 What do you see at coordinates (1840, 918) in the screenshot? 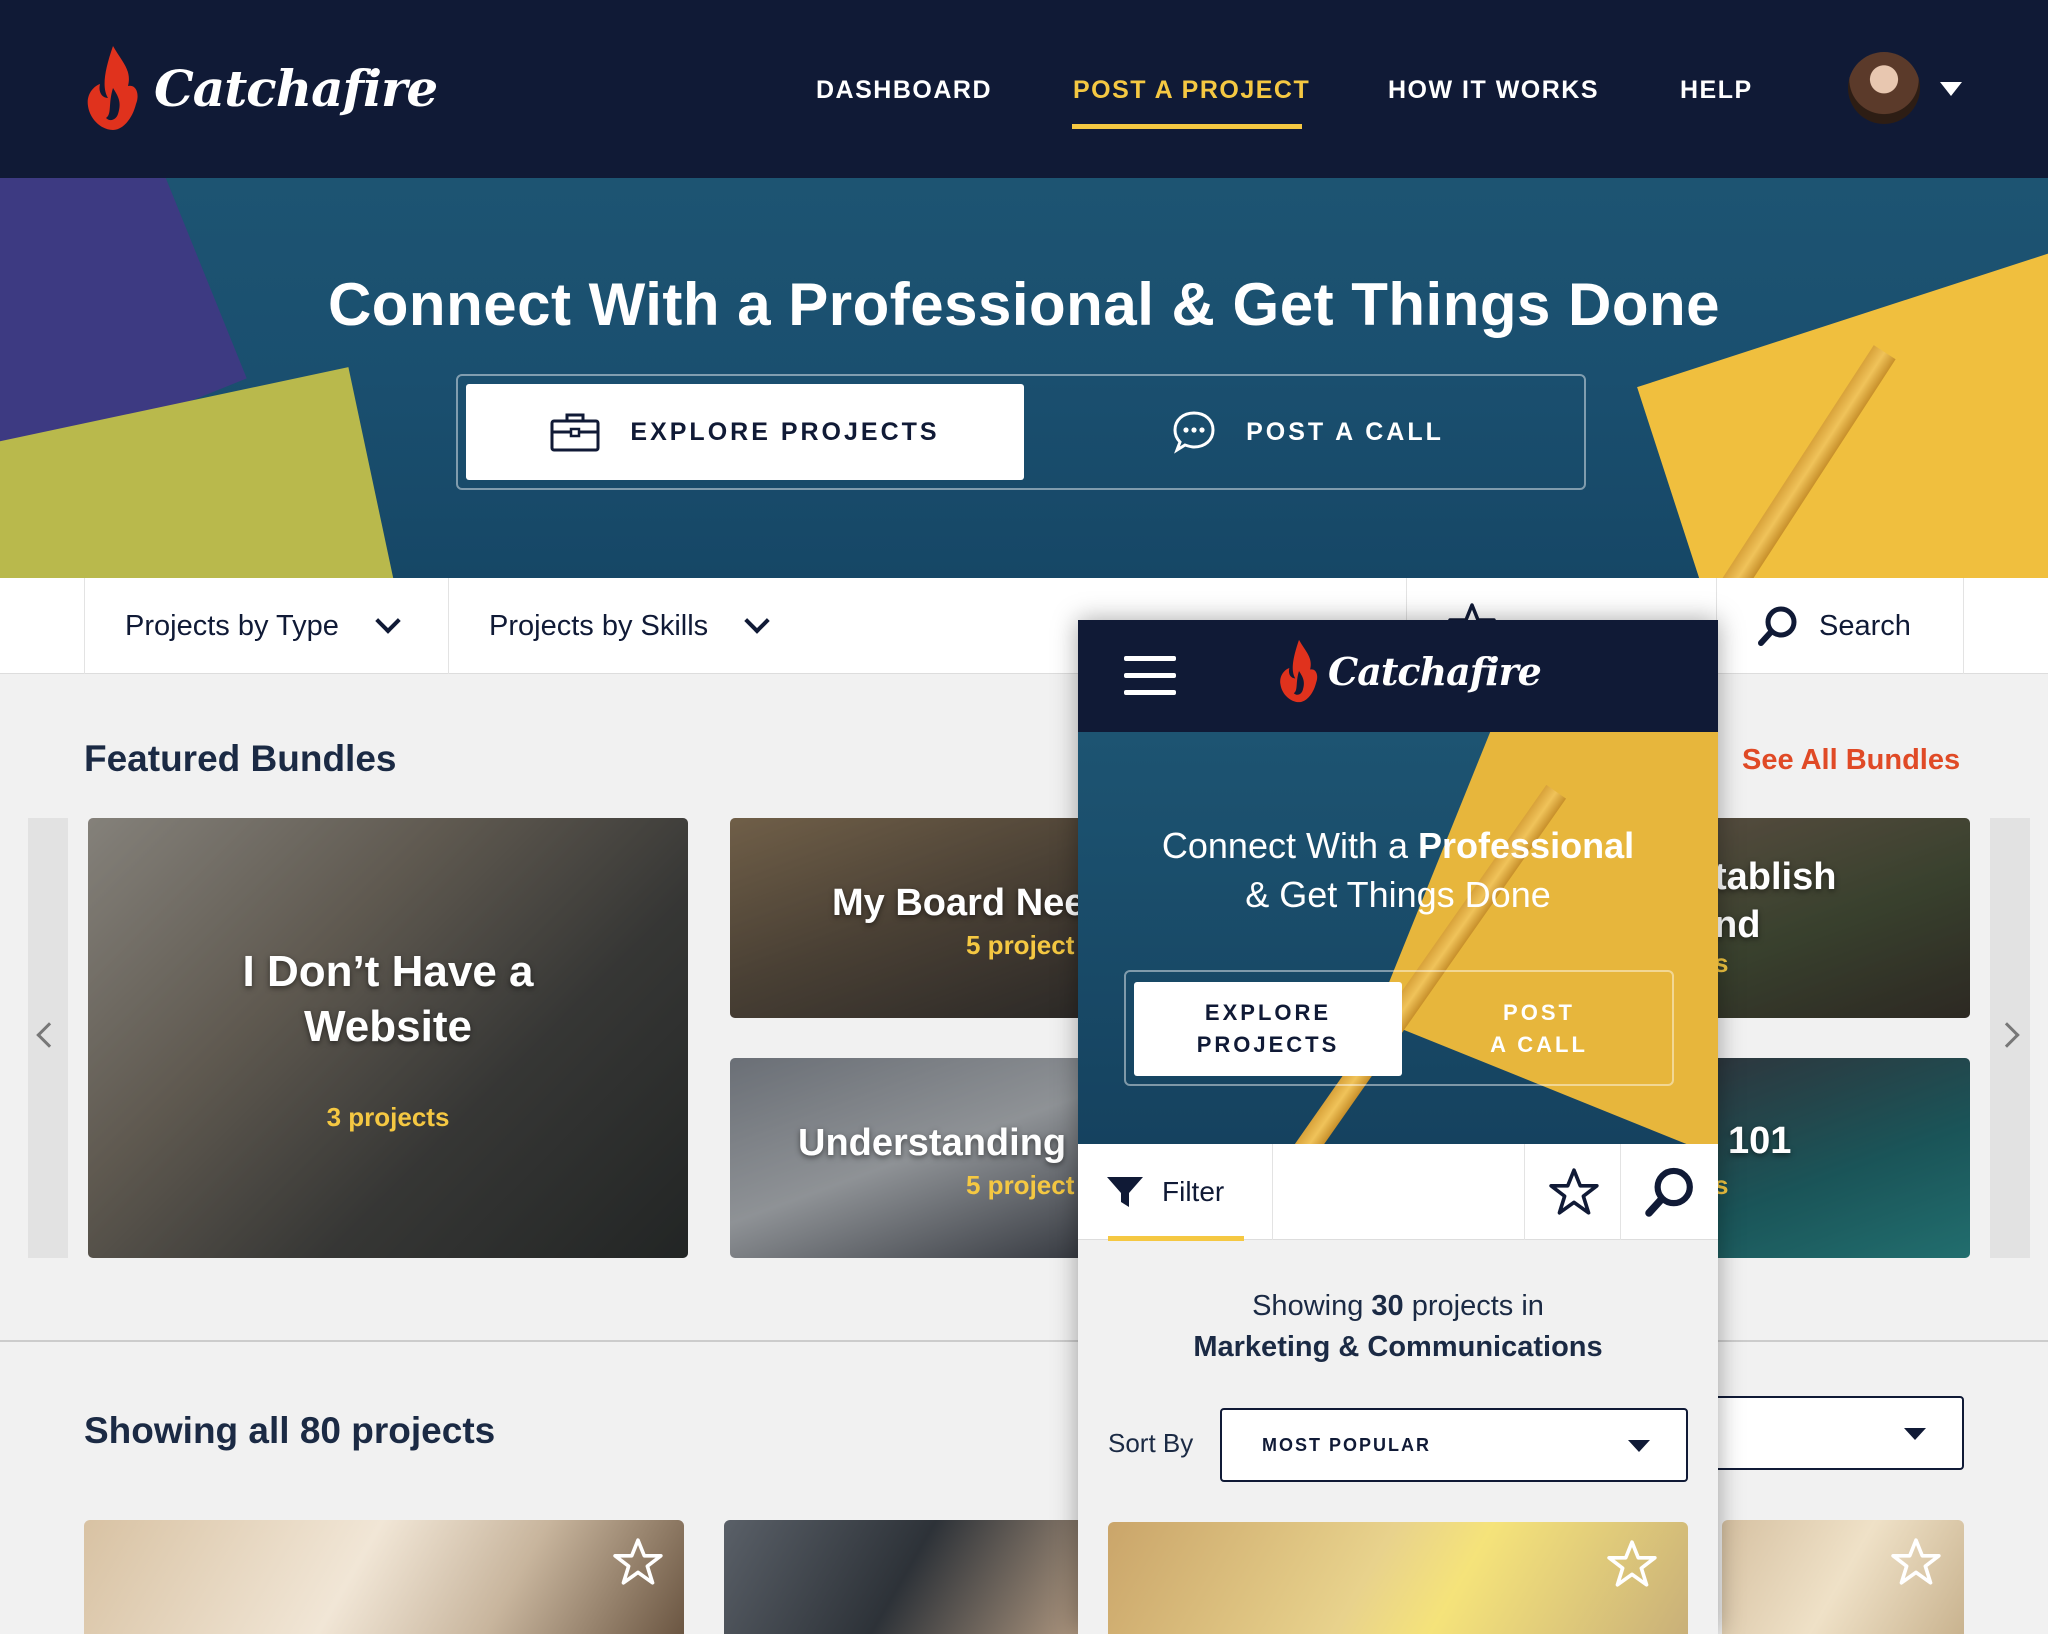
I see `bundle-card: tablish nd s` at bounding box center [1840, 918].